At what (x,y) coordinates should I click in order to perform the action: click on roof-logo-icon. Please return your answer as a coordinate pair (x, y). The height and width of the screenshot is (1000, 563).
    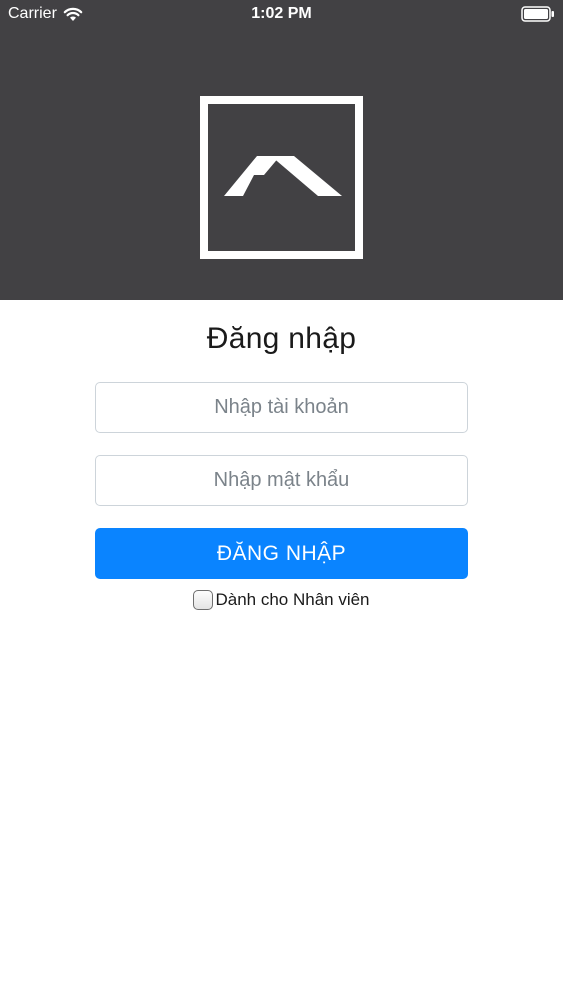
    Looking at the image, I should click on (281, 177).